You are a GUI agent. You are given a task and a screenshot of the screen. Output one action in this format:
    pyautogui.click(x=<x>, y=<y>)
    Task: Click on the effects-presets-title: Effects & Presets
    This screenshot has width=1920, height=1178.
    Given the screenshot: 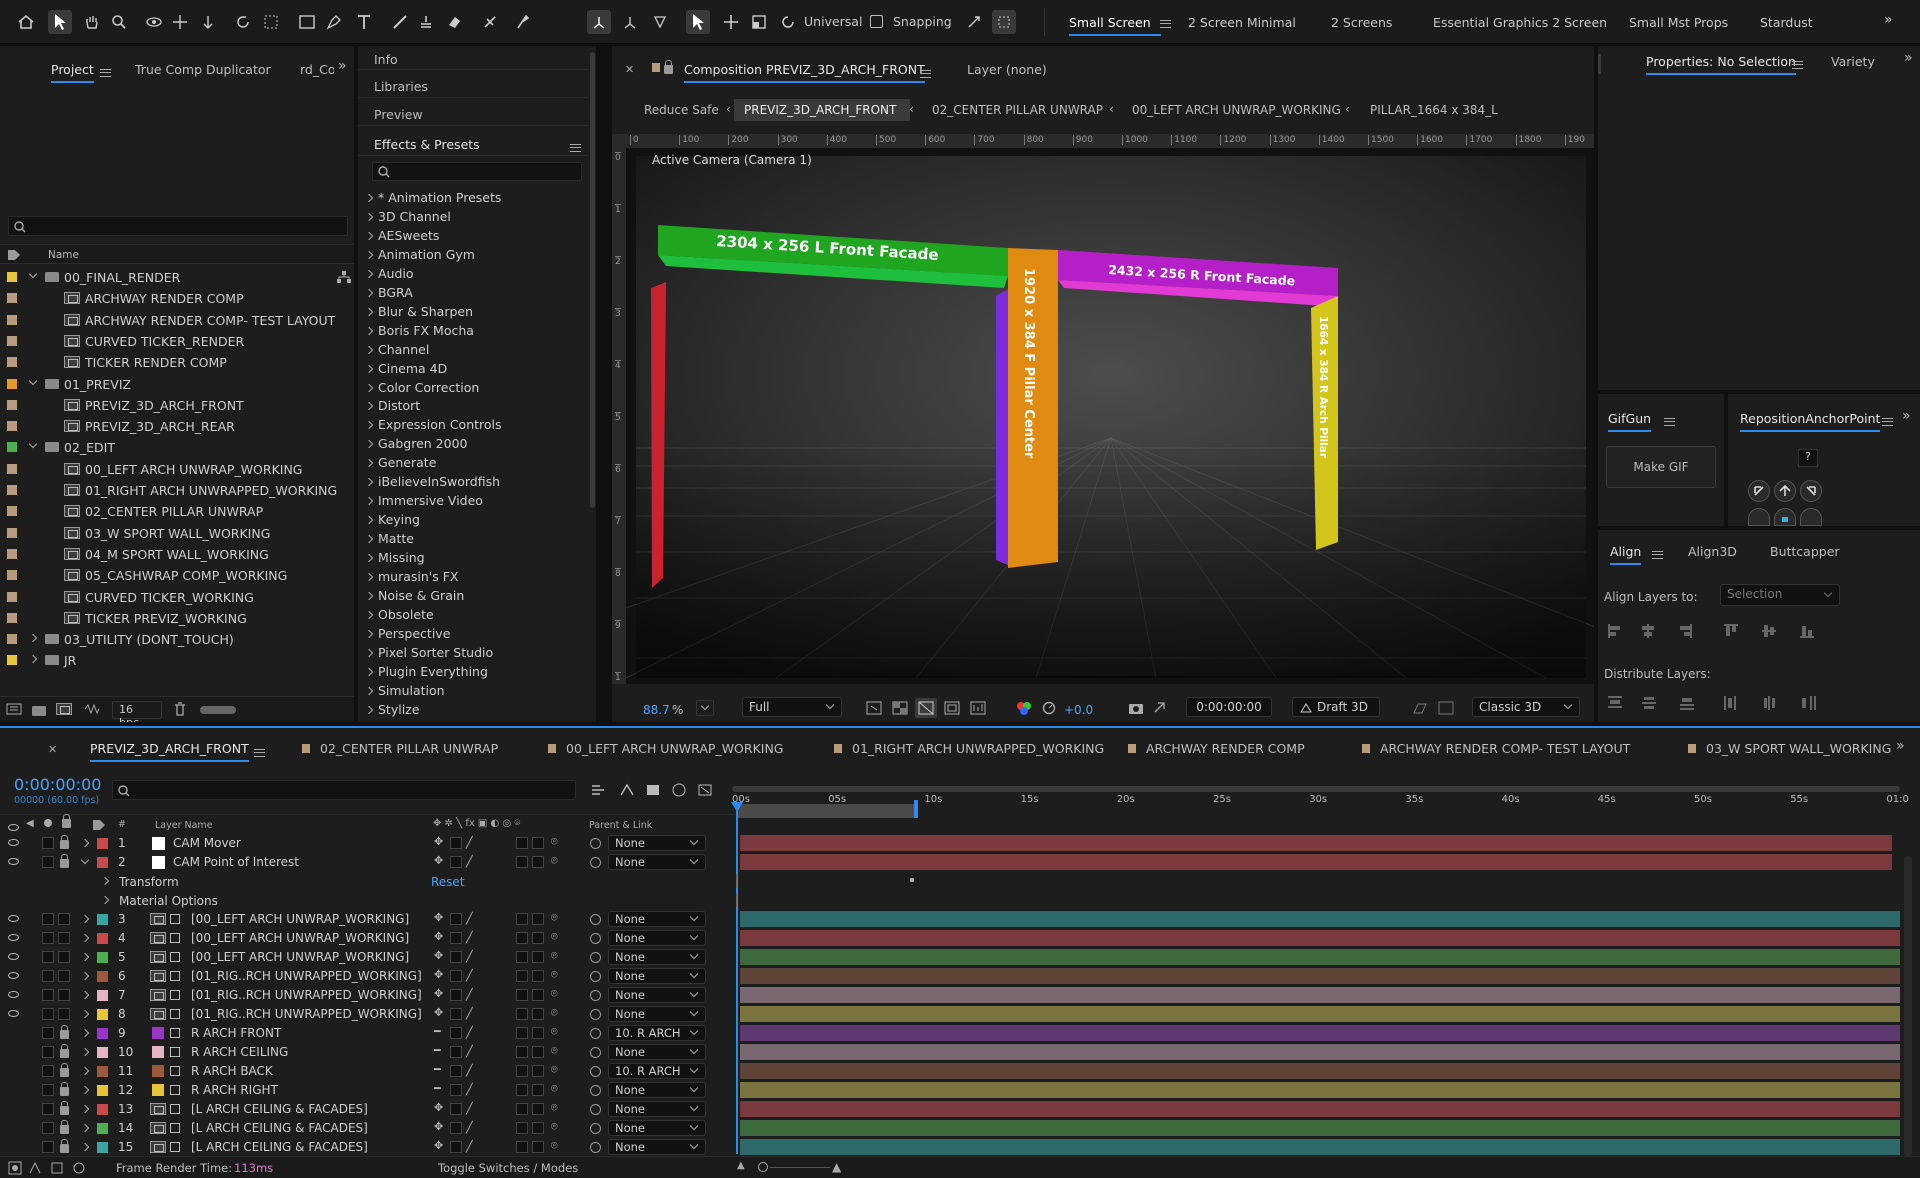 What is the action you would take?
    pyautogui.click(x=427, y=144)
    